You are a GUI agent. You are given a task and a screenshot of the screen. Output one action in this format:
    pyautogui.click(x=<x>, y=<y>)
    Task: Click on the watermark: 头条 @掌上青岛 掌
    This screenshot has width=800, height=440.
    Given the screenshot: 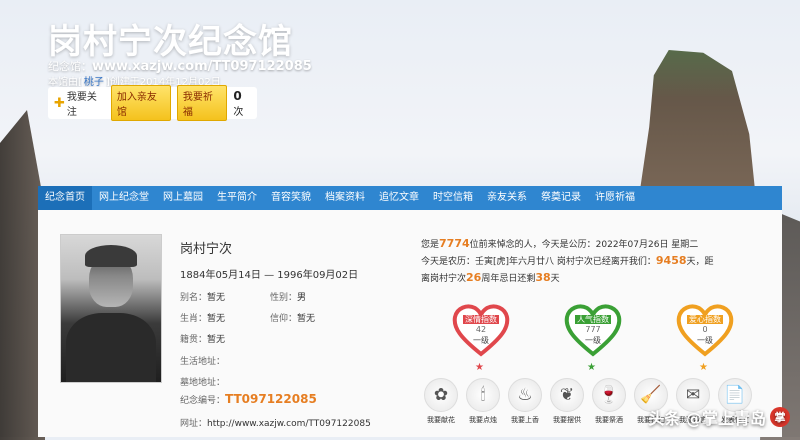 What is the action you would take?
    pyautogui.click(x=719, y=417)
    